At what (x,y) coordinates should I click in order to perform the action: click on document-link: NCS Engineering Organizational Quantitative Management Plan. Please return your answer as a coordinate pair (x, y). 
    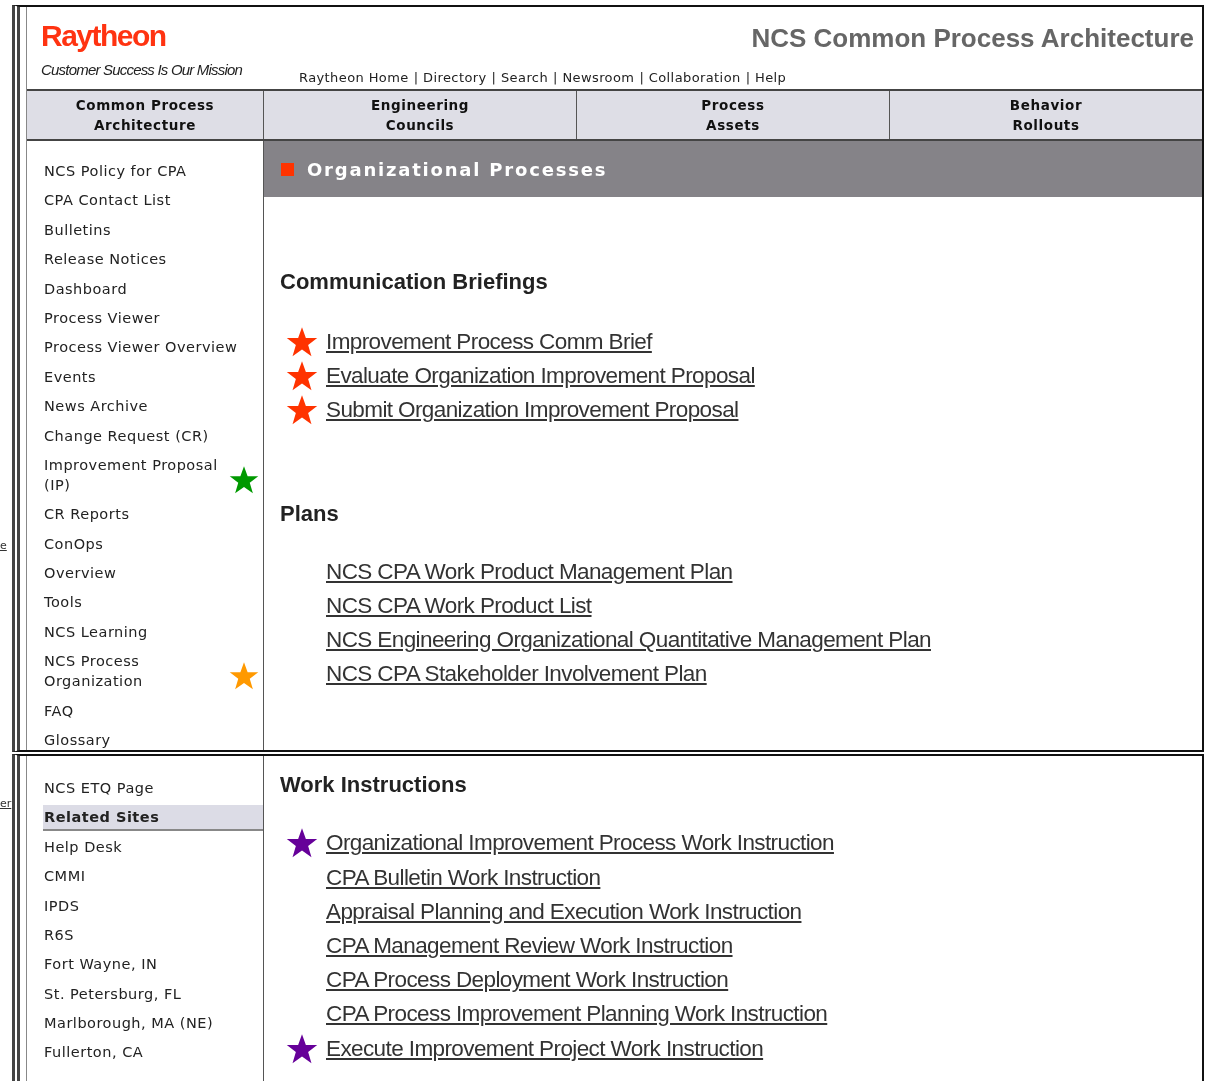
    Looking at the image, I should click on (628, 640).